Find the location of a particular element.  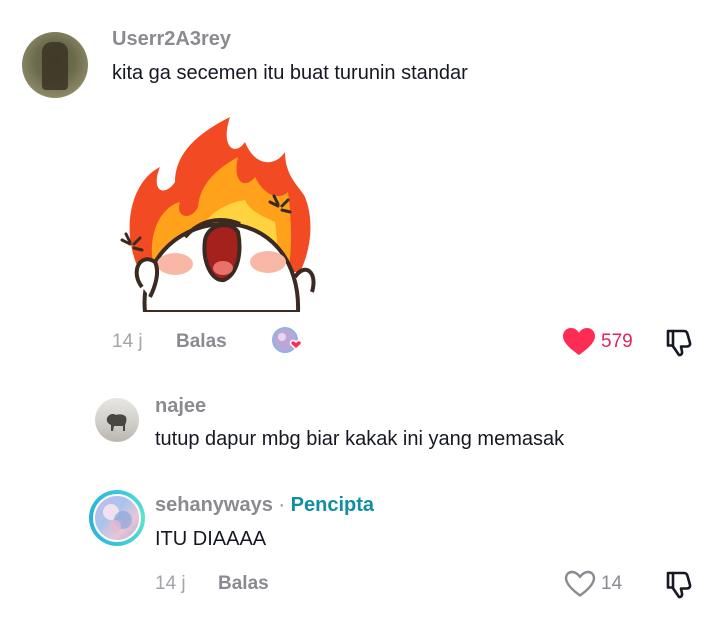

reply-avatar is located at coordinates (117, 420).